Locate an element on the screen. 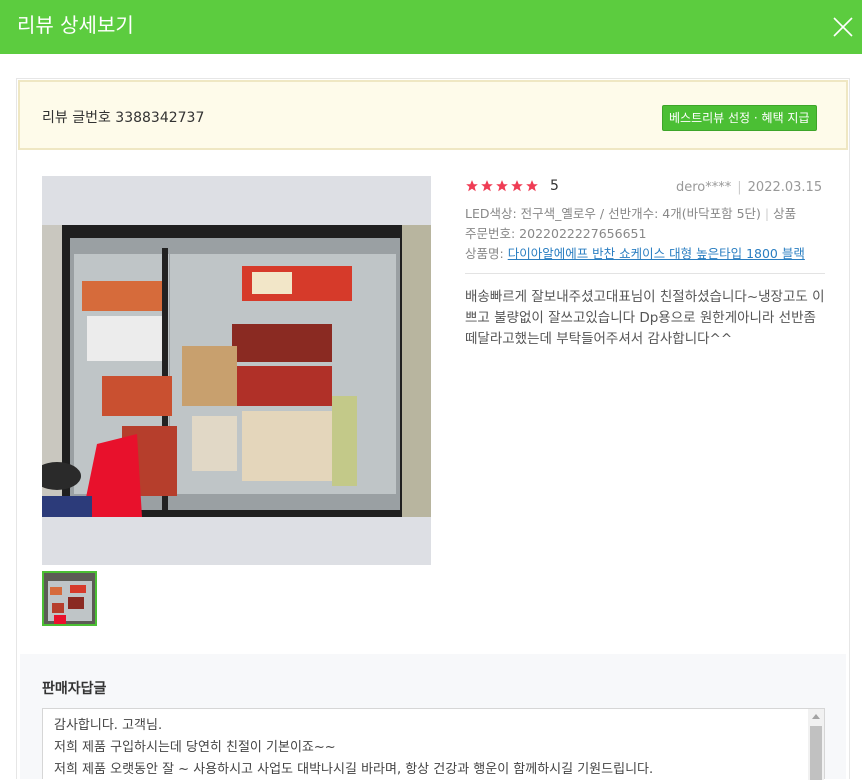 This screenshot has height=781, width=862. review-info-bar: 리뷰 글번호 3388342737 베스트리뷰 선정 · 혜택 지급 is located at coordinates (433, 115).